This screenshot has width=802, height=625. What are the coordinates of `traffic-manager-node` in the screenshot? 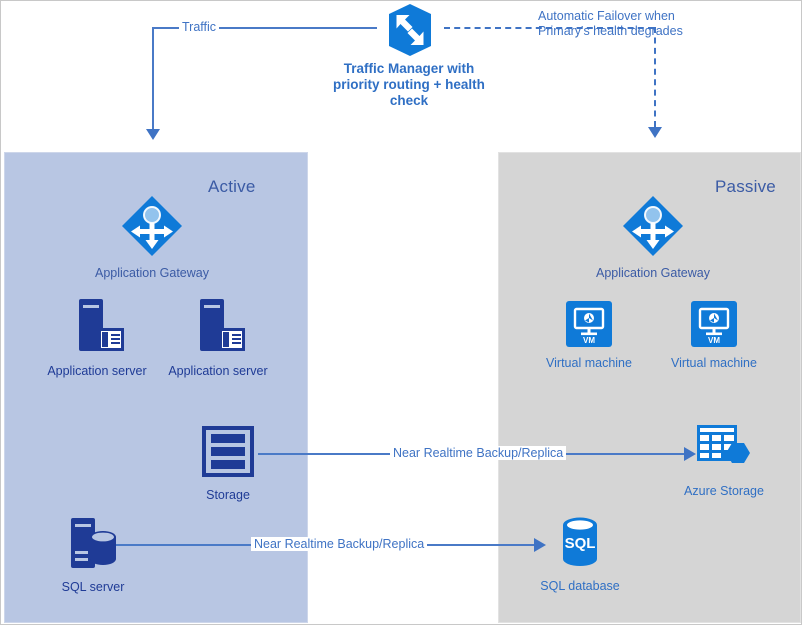 It's located at (410, 32).